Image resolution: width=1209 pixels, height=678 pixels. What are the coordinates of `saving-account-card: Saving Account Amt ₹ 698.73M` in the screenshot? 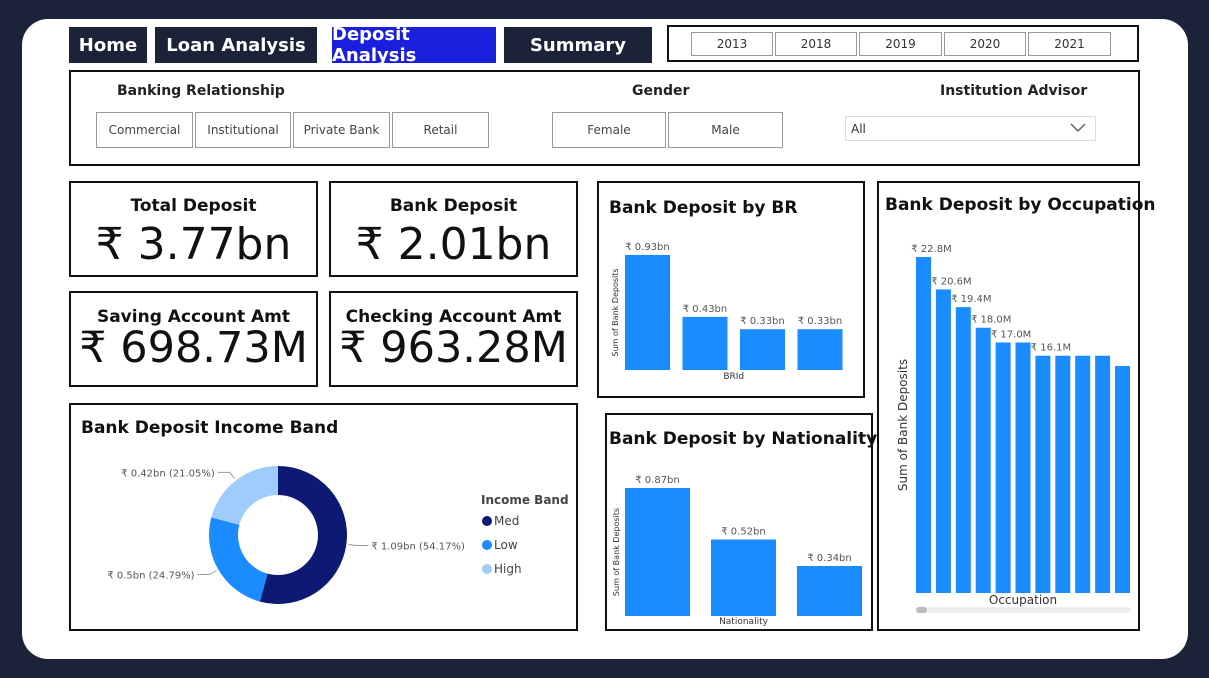 It's located at (193, 339).